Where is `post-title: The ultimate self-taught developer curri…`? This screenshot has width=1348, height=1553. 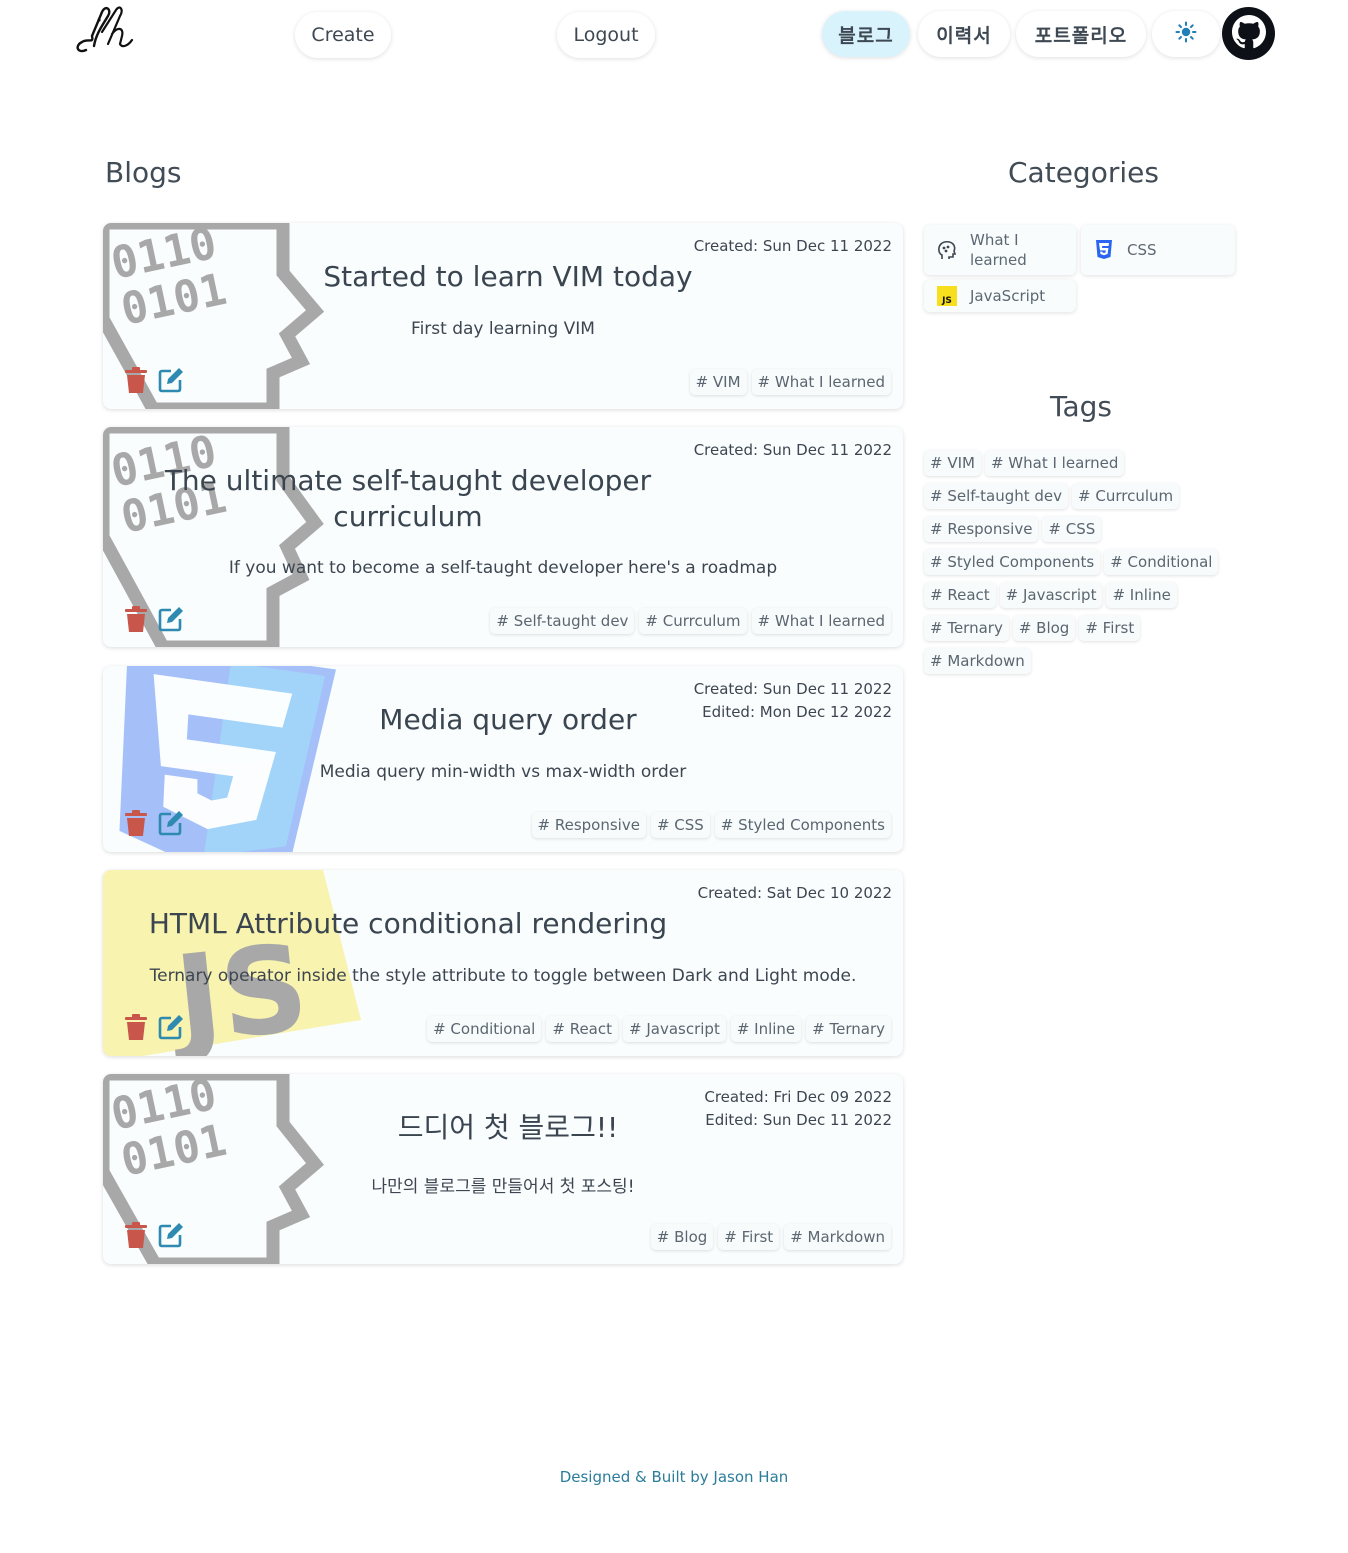 post-title: The ultimate self-taught developer curri… is located at coordinates (408, 499).